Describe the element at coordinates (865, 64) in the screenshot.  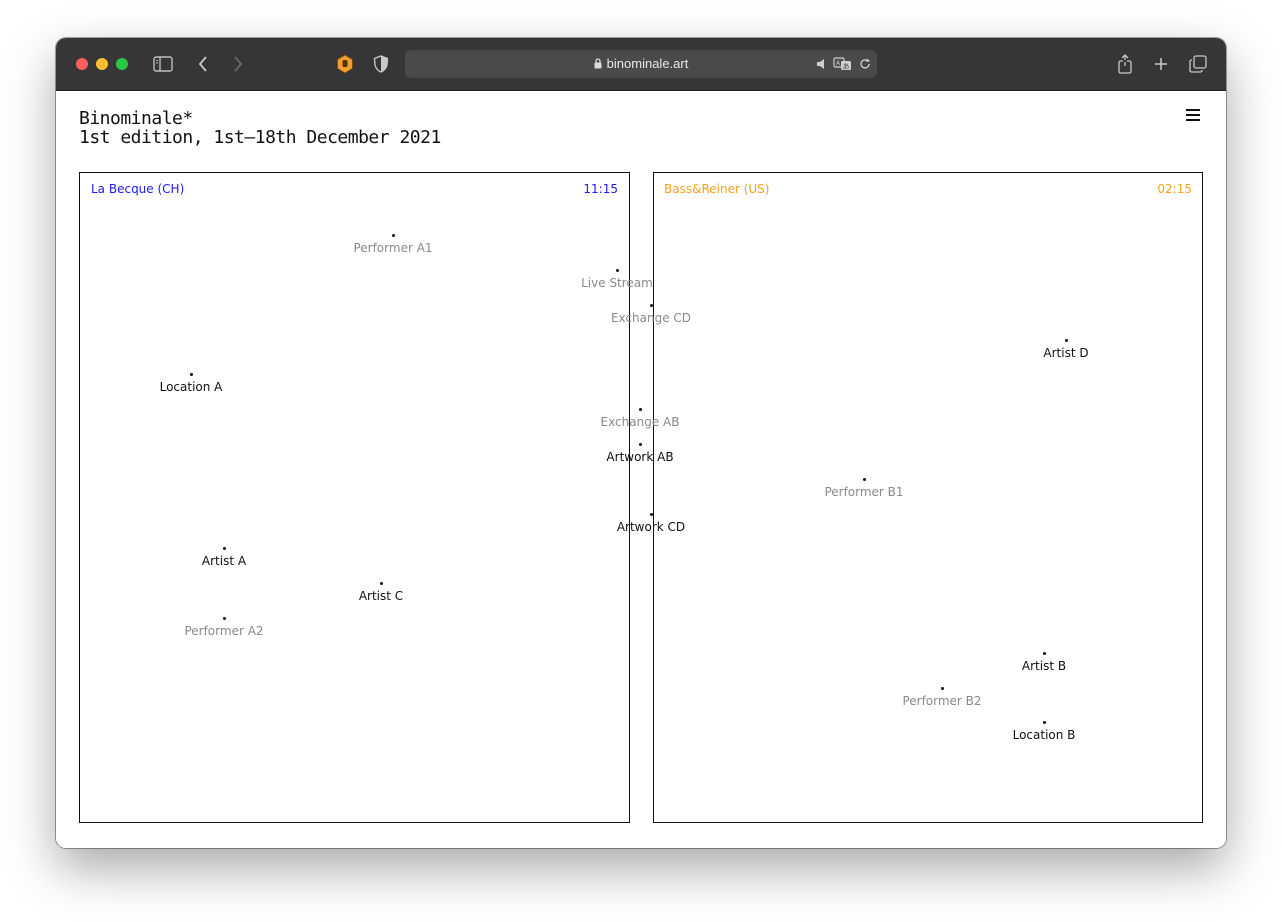
I see `reload-icon` at that location.